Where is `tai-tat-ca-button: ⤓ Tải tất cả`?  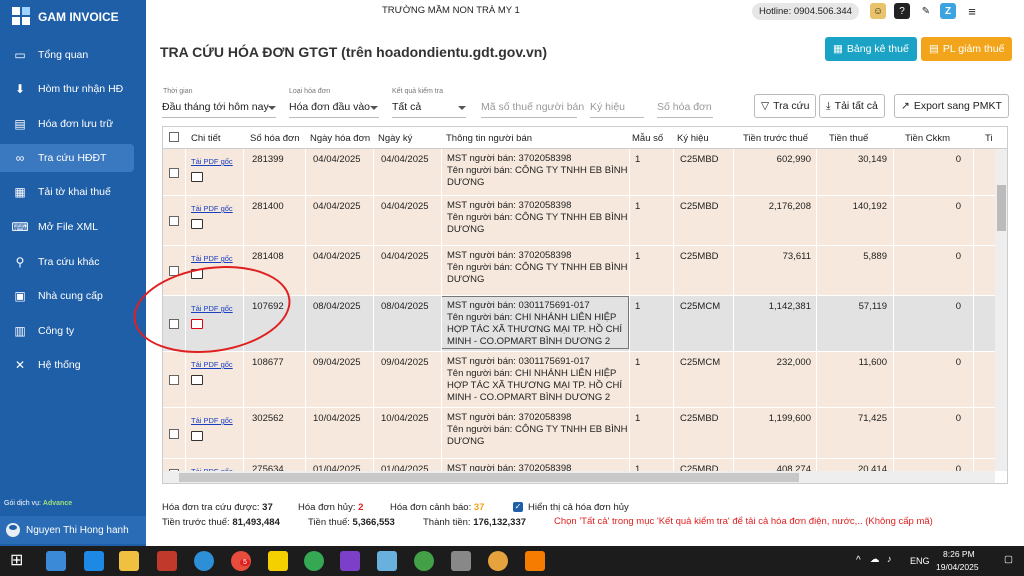
tai-tat-ca-button: ⤓ Tải tất cả is located at coordinates (852, 106).